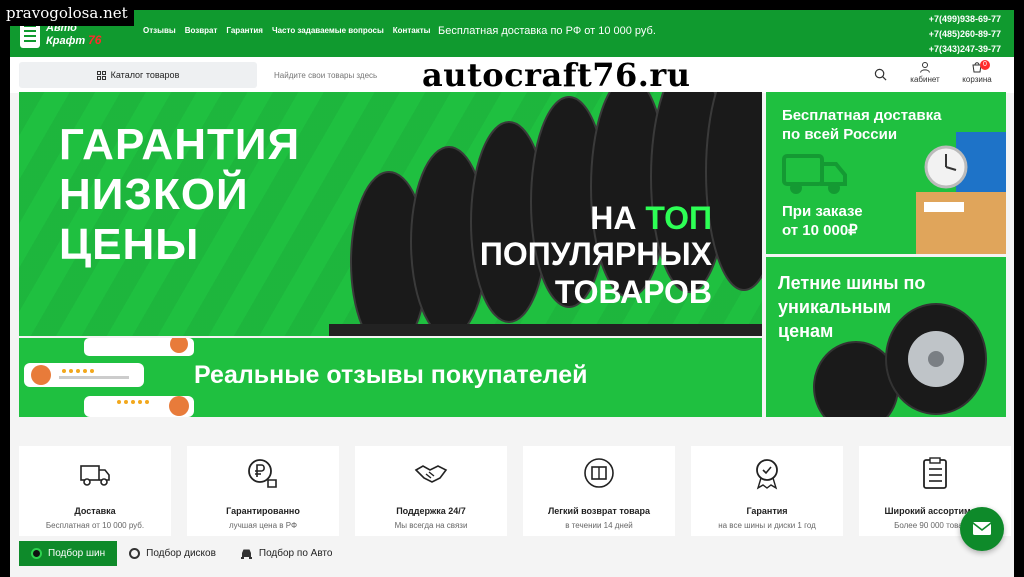 The width and height of the screenshot is (1024, 577). What do you see at coordinates (262, 473) in the screenshot?
I see `ruble-thumbs-up-icon` at bounding box center [262, 473].